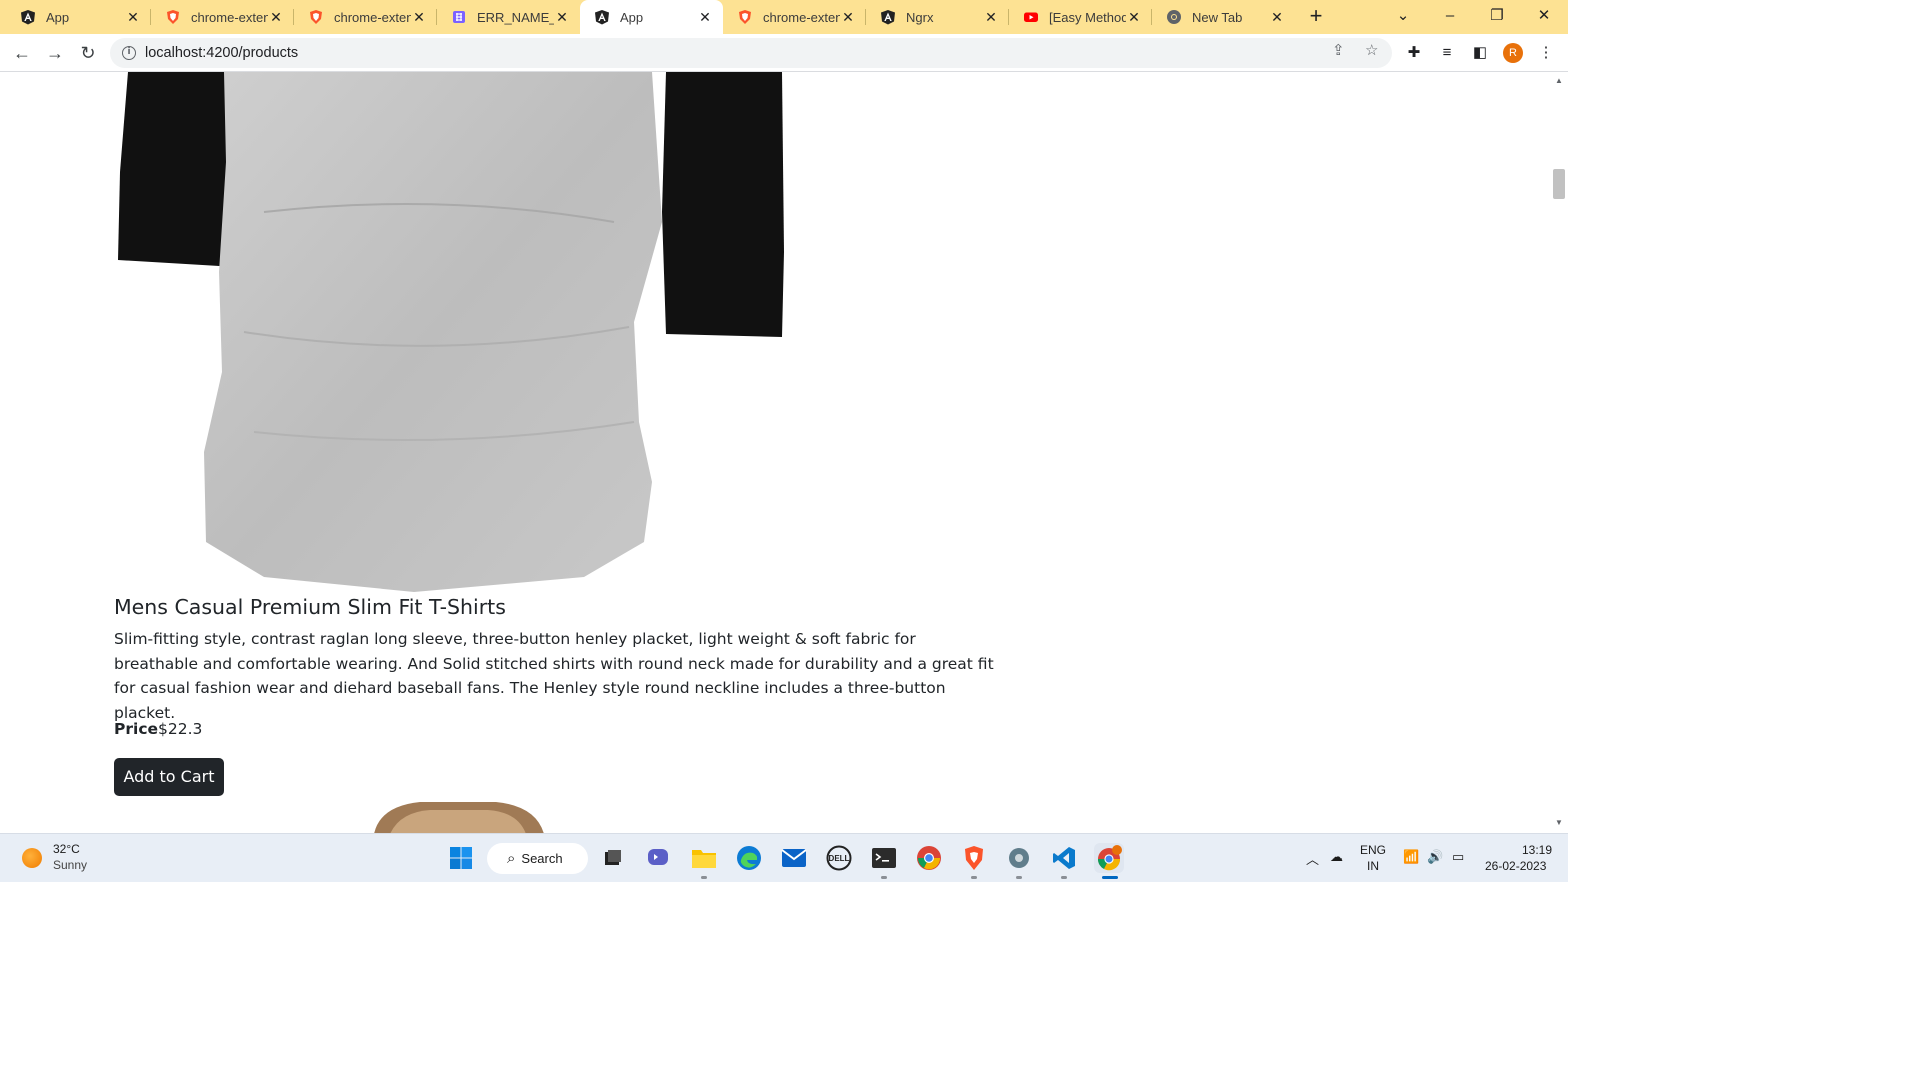 Image resolution: width=1920 pixels, height=1080 pixels. Describe the element at coordinates (1450, 17) in the screenshot. I see `minimize-icon: –` at that location.